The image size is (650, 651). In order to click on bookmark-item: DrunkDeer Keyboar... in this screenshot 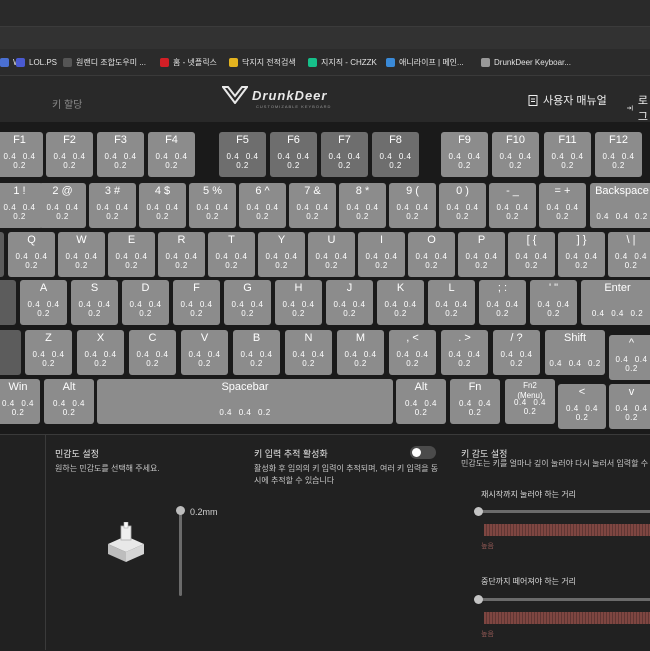, I will do `click(526, 62)`.